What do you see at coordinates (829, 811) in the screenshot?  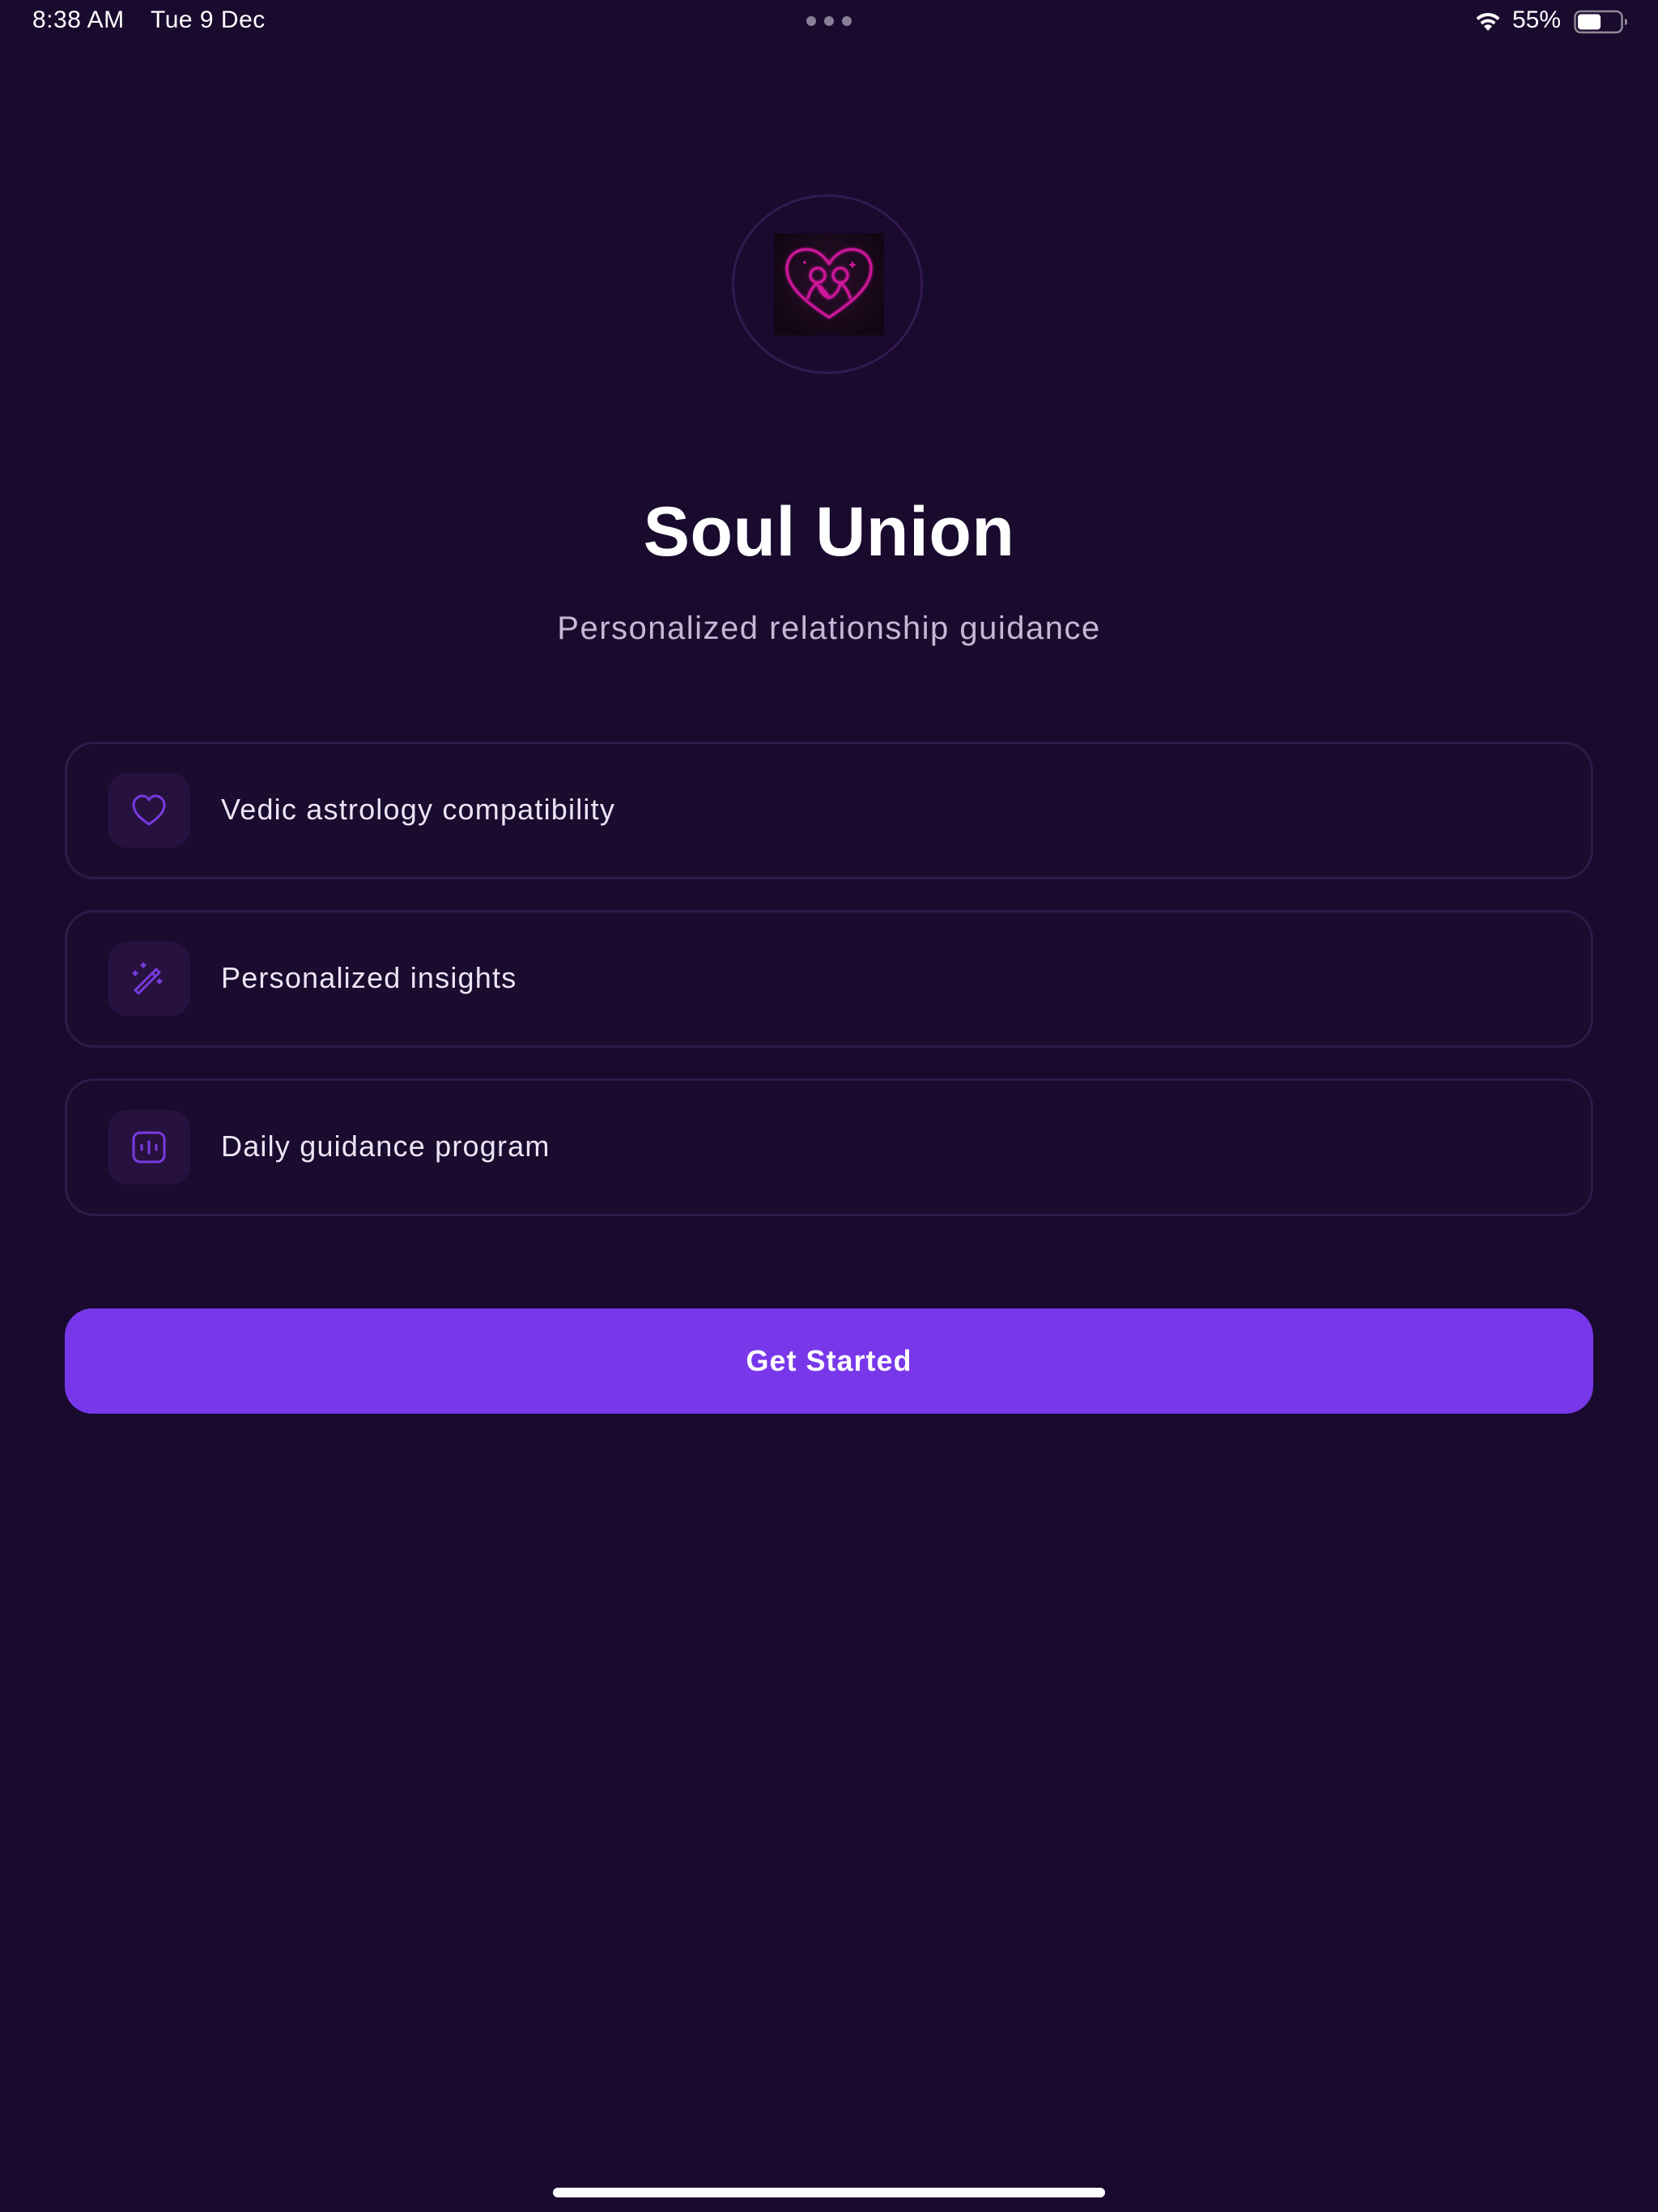 I see `feature-card-vedic-astrology: Vedic astrology compatibility` at bounding box center [829, 811].